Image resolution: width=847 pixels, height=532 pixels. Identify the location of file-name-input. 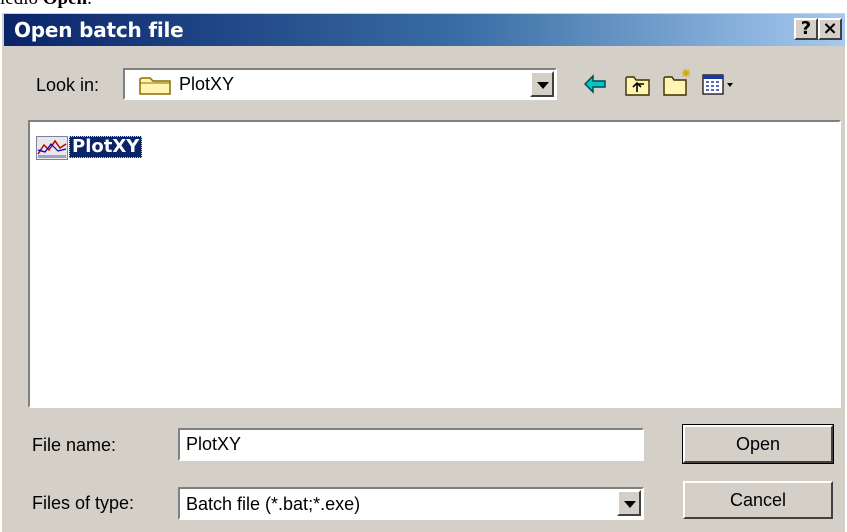
(411, 444).